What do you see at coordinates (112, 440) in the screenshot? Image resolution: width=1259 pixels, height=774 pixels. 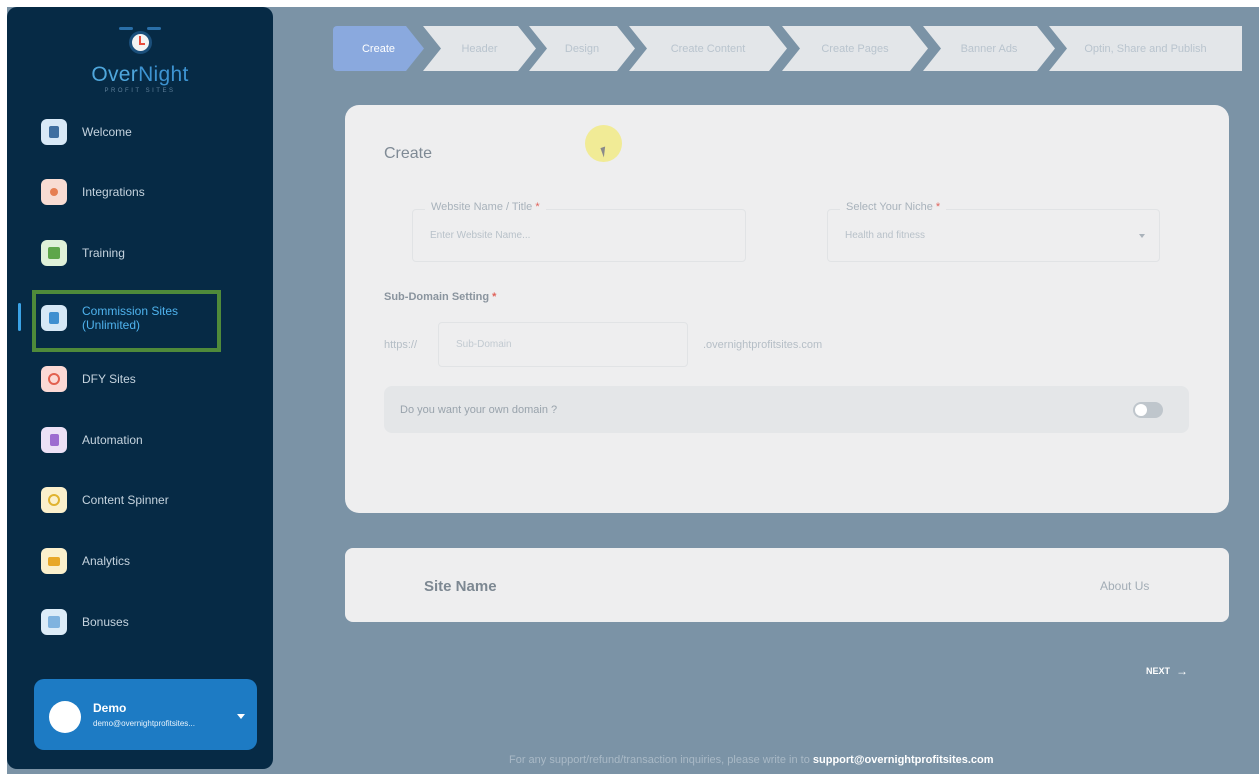 I see `sidebar-item-label: Automation` at bounding box center [112, 440].